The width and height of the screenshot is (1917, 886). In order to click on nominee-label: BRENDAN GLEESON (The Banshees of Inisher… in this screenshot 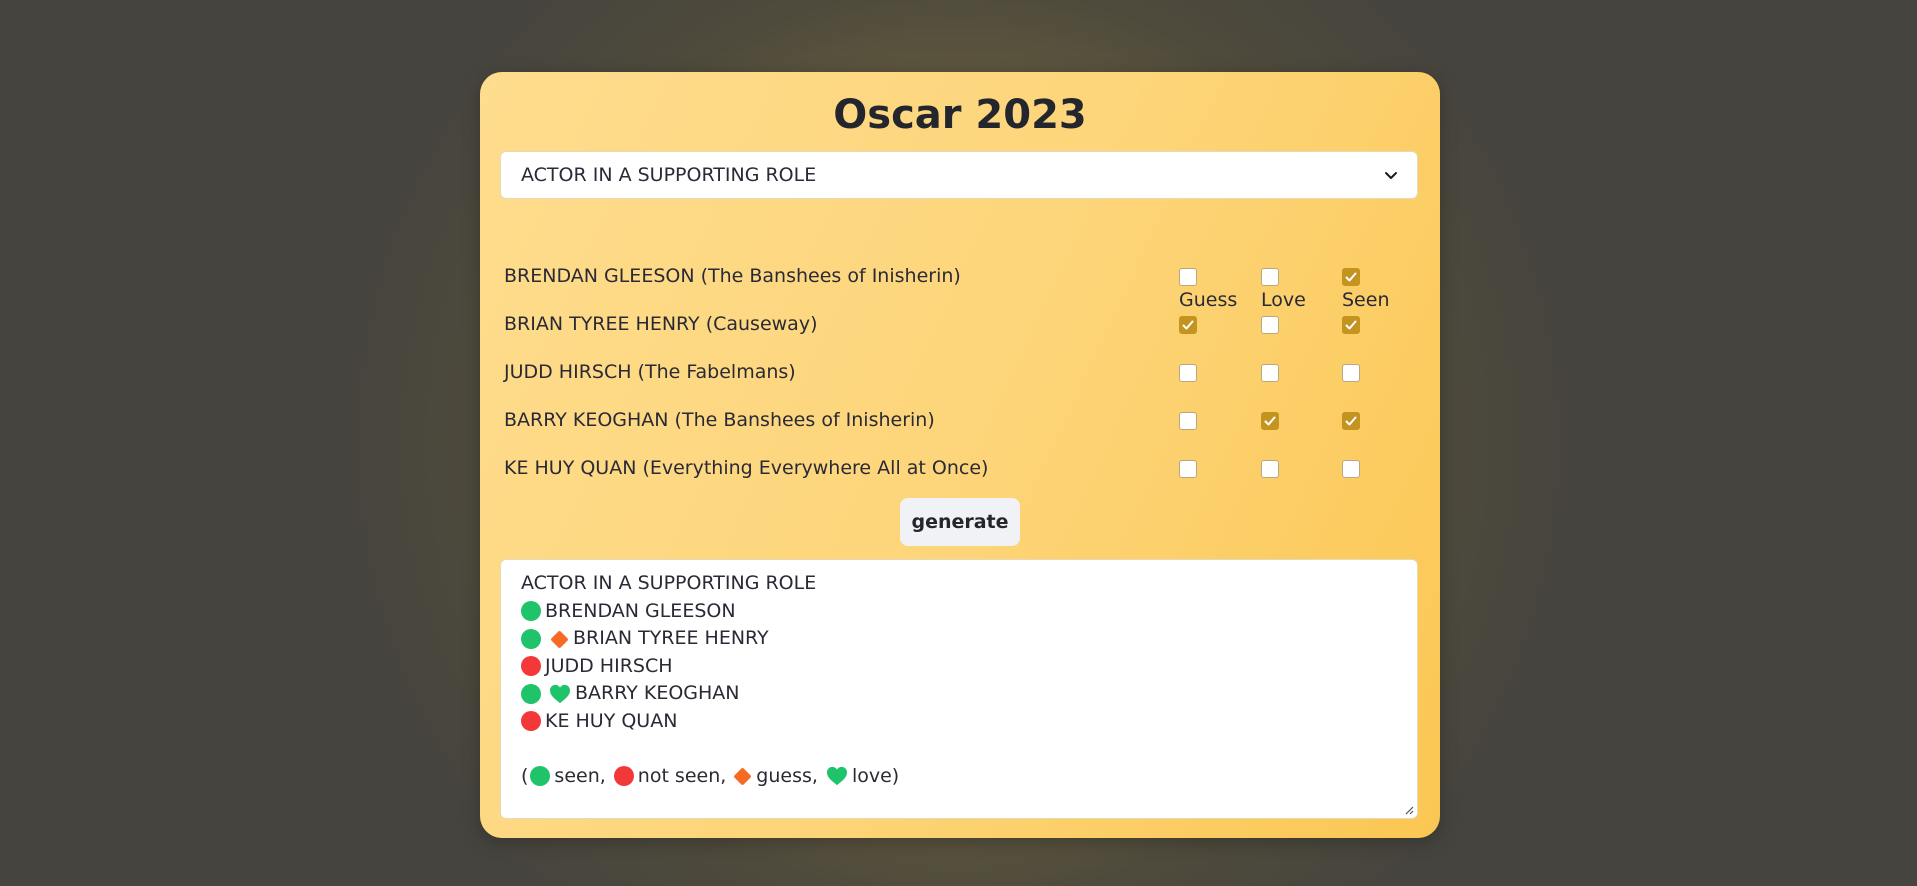, I will do `click(732, 276)`.